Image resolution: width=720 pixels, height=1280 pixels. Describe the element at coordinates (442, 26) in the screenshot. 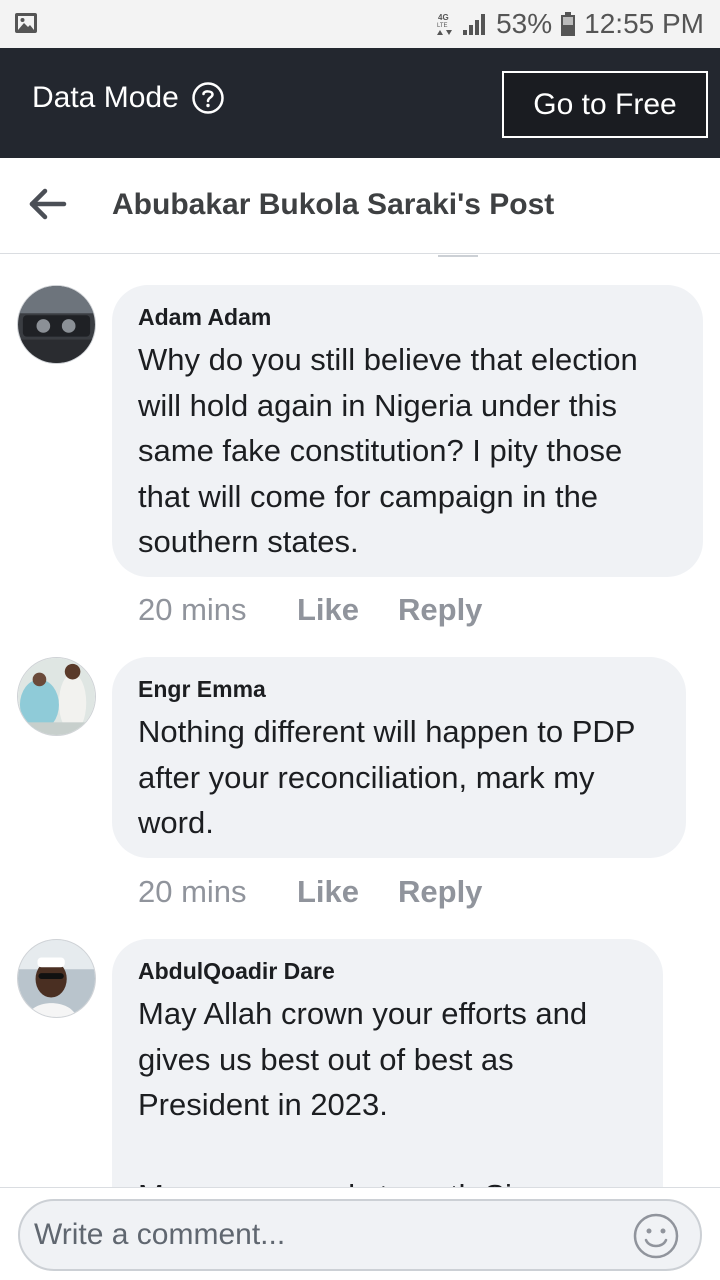

I see `svg-text: LTE` at that location.